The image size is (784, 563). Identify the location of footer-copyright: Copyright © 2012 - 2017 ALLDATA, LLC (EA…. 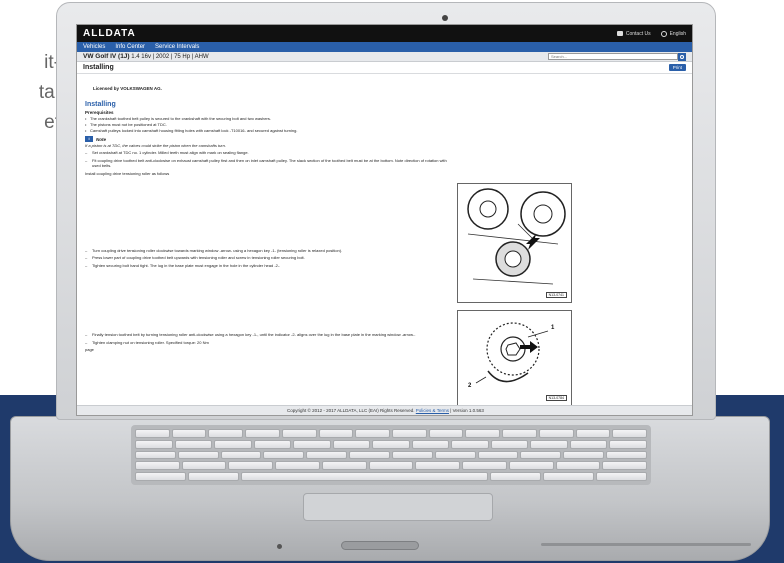
(351, 410).